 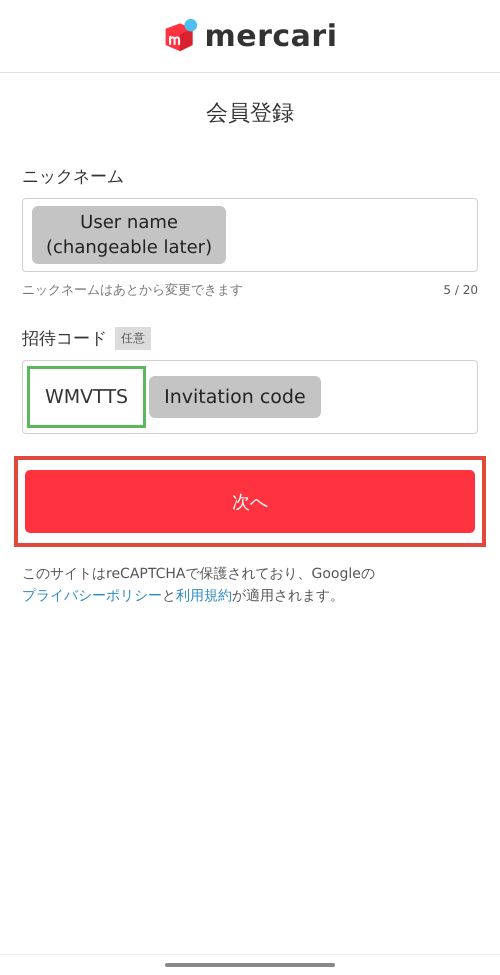 What do you see at coordinates (271, 36) in the screenshot?
I see `logo-text: mercari` at bounding box center [271, 36].